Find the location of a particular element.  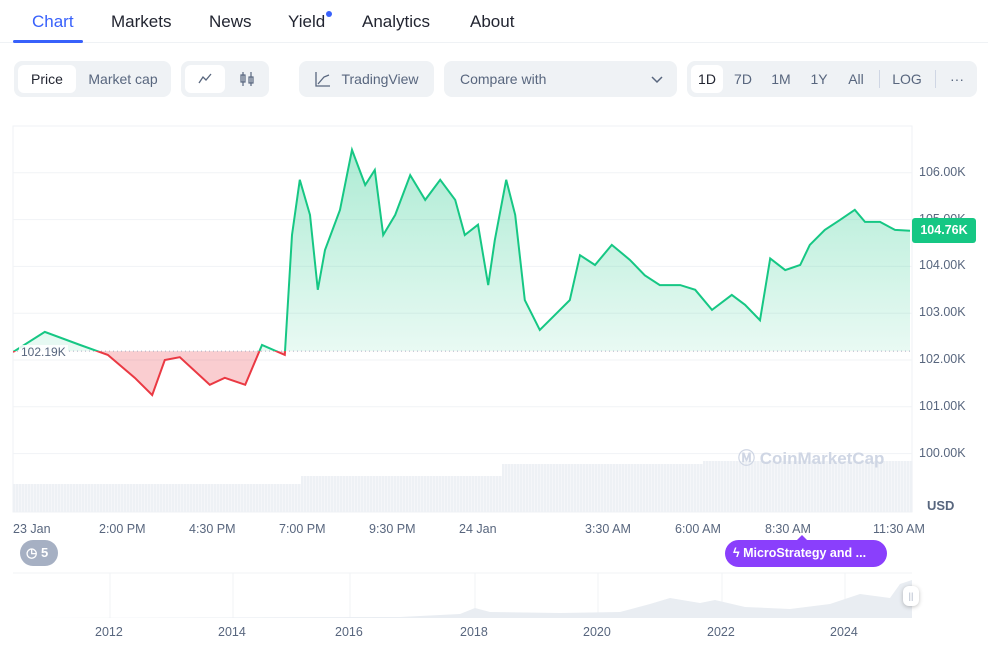

x-tick-label: 23 Jan is located at coordinates (32, 529).